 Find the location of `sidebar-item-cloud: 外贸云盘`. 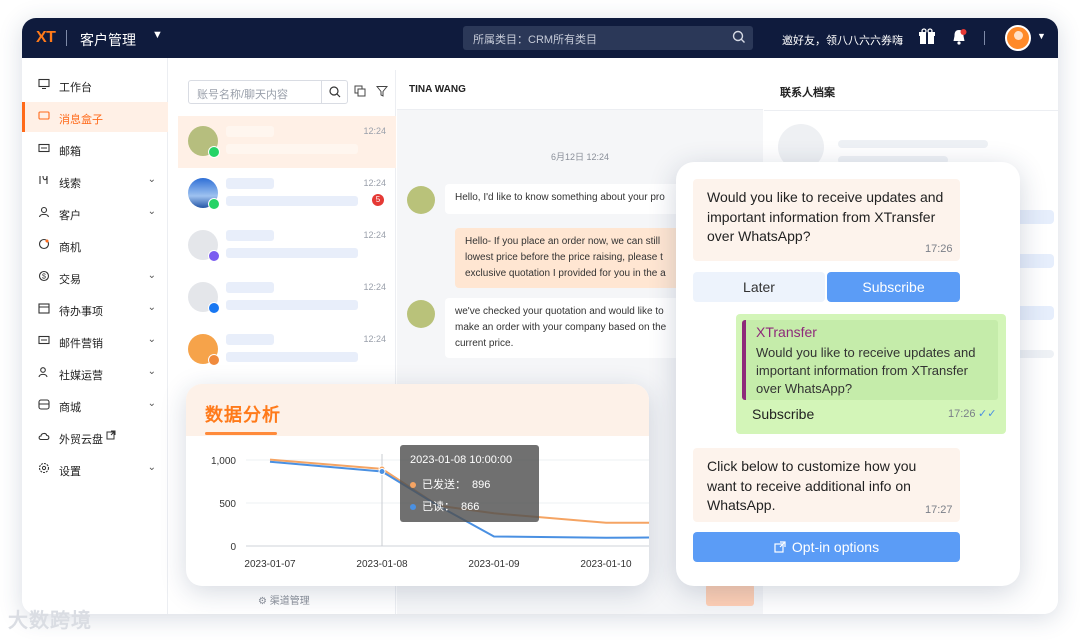

sidebar-item-cloud: 外贸云盘 is located at coordinates (95, 437).